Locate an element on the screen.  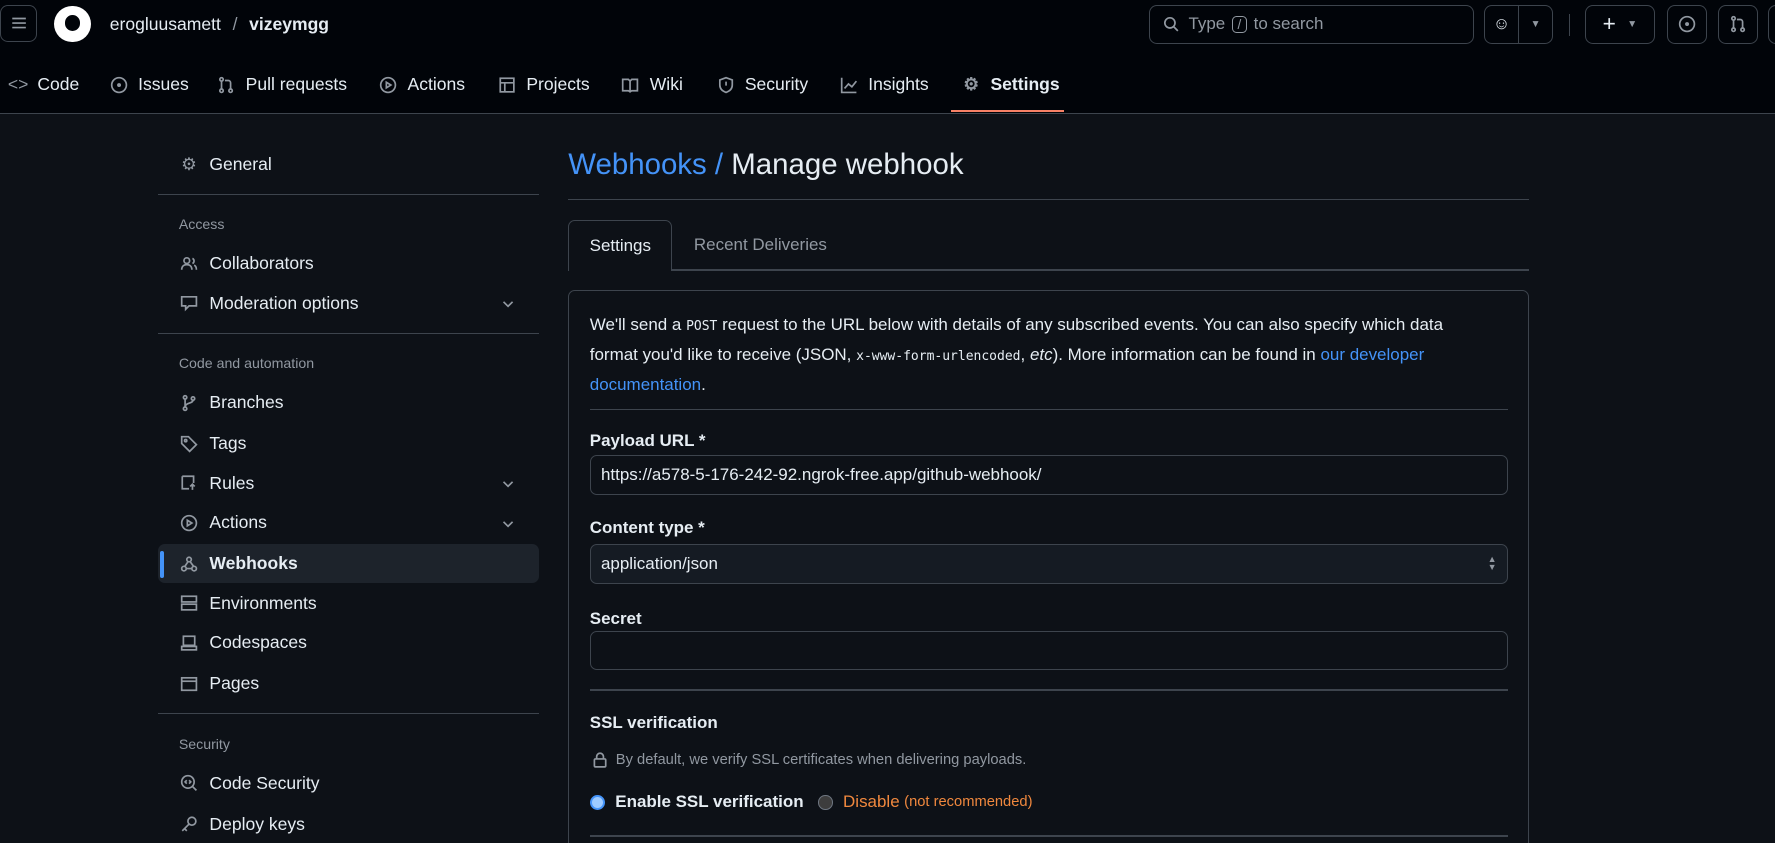
content-type-value: application/json is located at coordinates (659, 564).